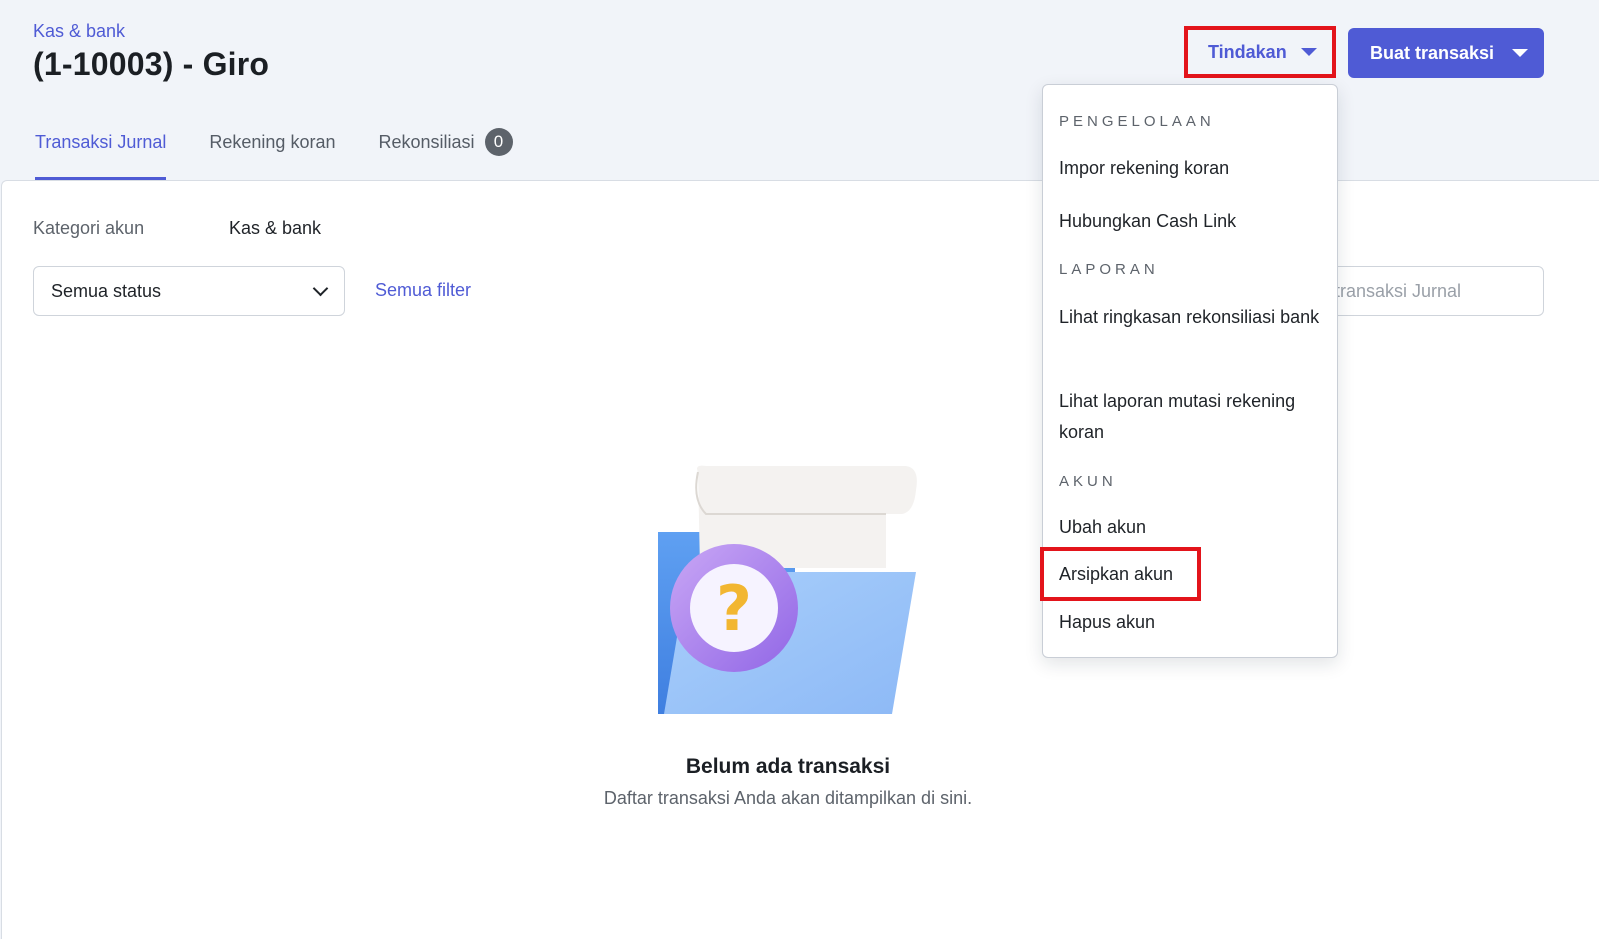 Image resolution: width=1599 pixels, height=939 pixels. Describe the element at coordinates (101, 142) in the screenshot. I see `tab-label: Transaksi Jurnal` at that location.